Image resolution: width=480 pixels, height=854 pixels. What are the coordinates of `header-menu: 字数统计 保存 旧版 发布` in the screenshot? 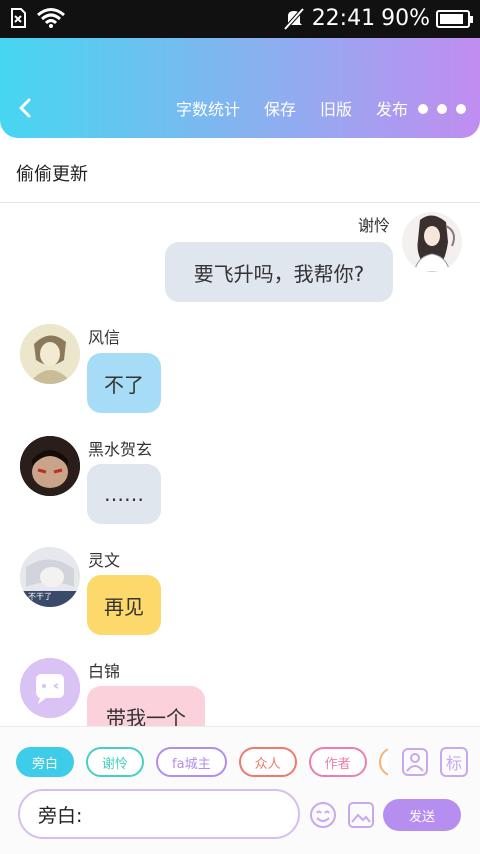 It's located at (292, 108).